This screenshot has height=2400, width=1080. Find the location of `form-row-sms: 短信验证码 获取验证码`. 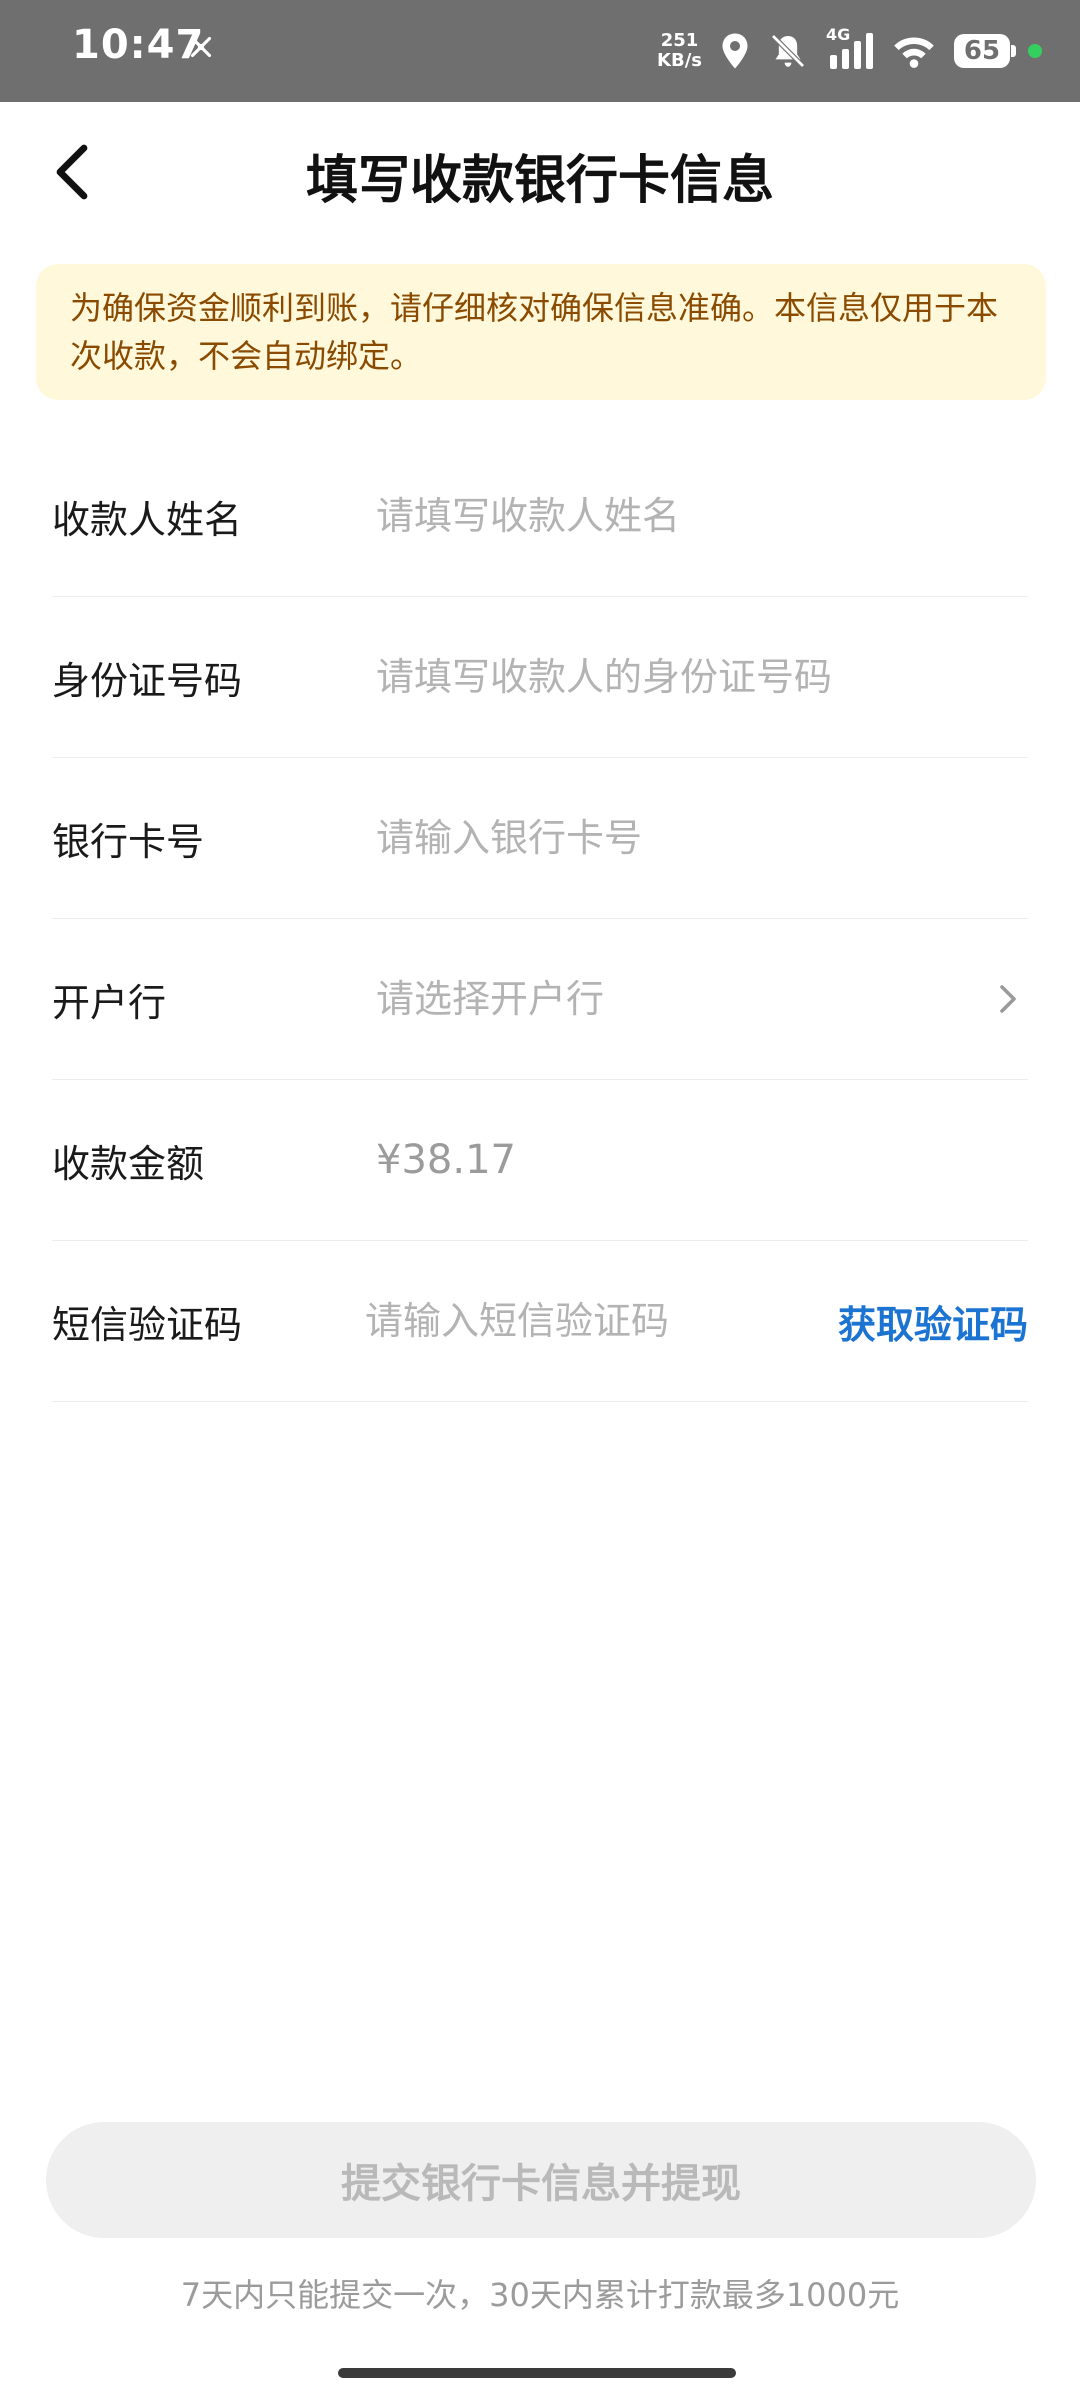

form-row-sms: 短信验证码 获取验证码 is located at coordinates (540, 1321).